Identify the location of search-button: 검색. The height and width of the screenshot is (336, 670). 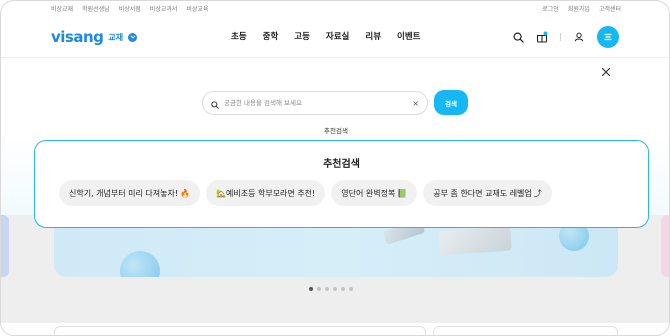
(451, 102).